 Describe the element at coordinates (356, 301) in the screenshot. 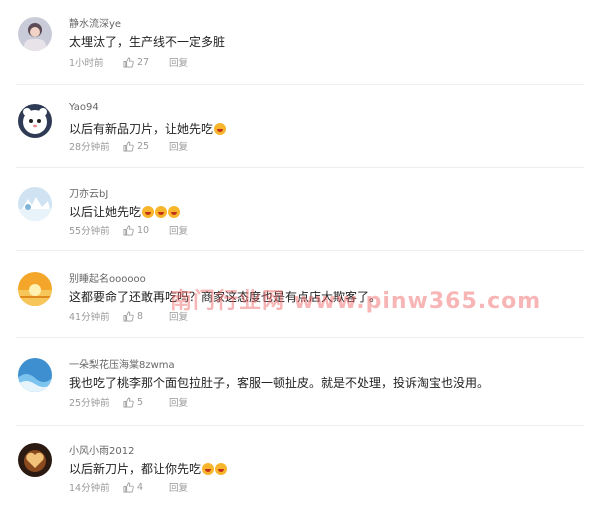

I see `watermark: 南门行业网 www.pinw365.com` at that location.